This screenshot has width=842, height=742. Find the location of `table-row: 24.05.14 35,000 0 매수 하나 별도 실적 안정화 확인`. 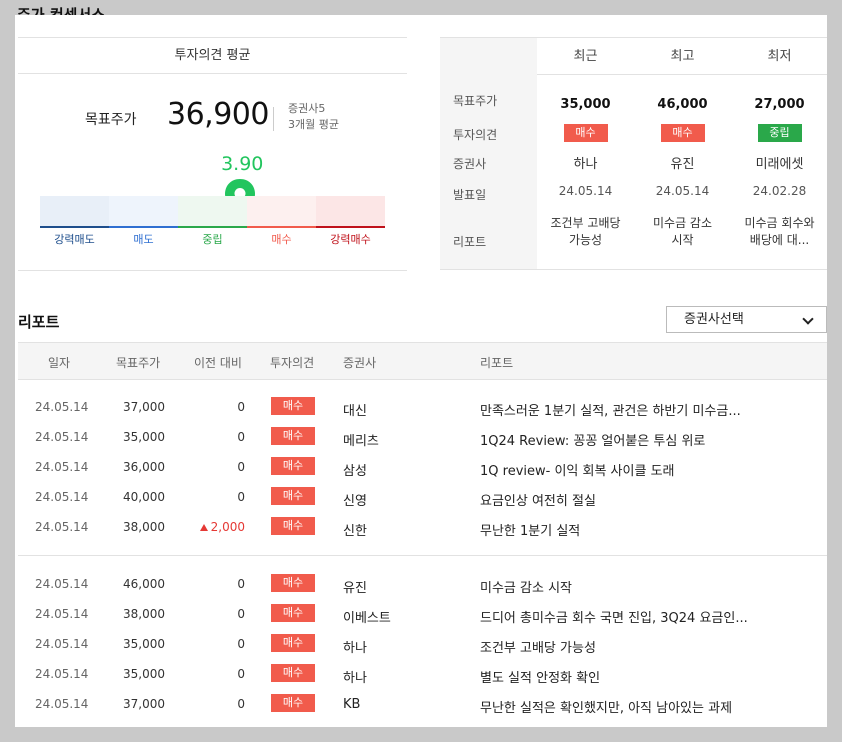

table-row: 24.05.14 35,000 0 매수 하나 별도 실적 안정화 확인 is located at coordinates (422, 675).